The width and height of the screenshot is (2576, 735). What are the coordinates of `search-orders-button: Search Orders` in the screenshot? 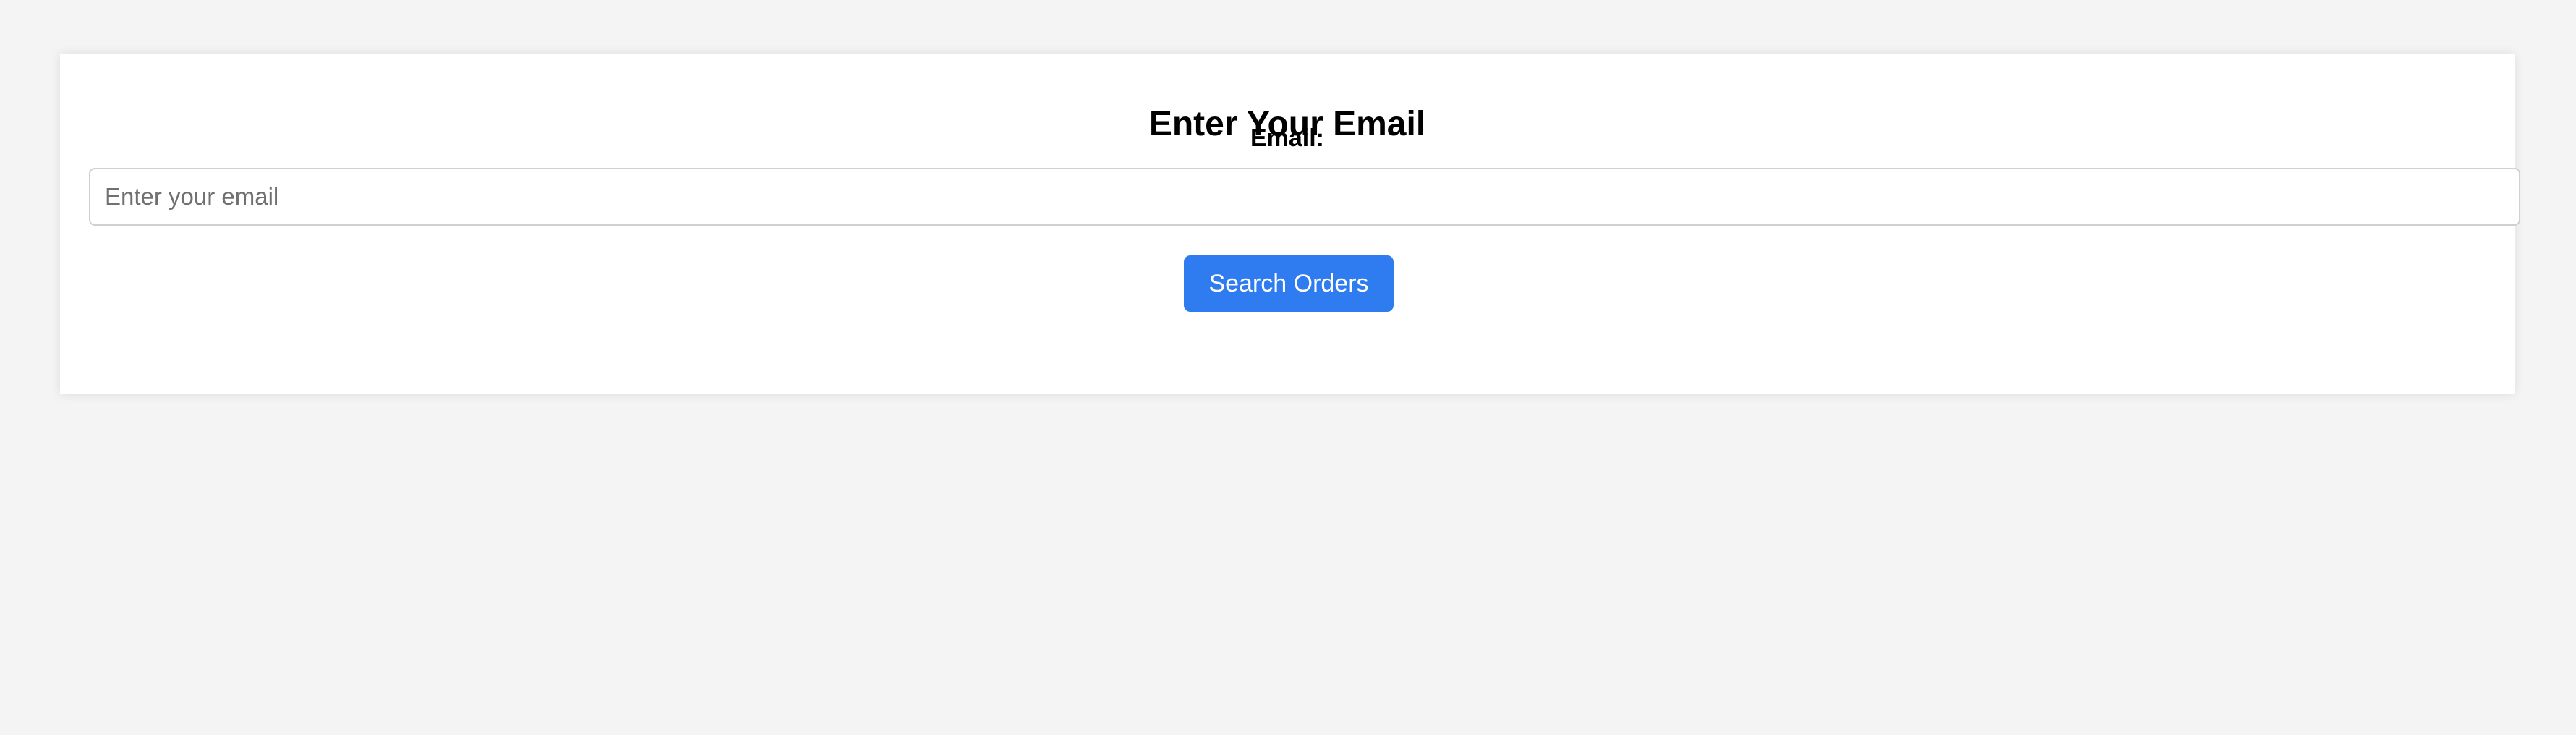 It's located at (1289, 284).